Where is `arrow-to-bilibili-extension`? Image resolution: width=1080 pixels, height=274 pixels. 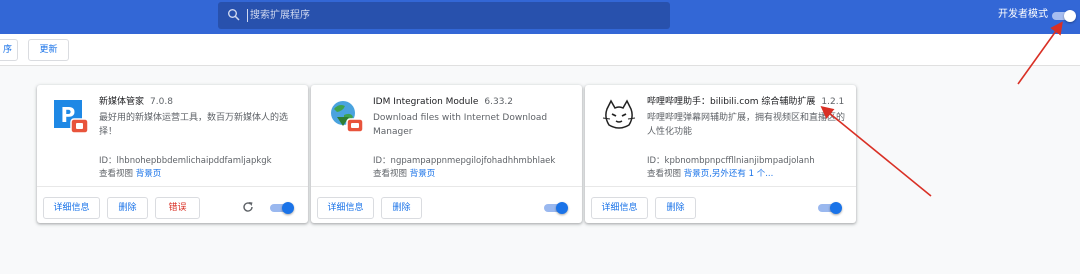 arrow-to-bilibili-extension is located at coordinates (876, 151).